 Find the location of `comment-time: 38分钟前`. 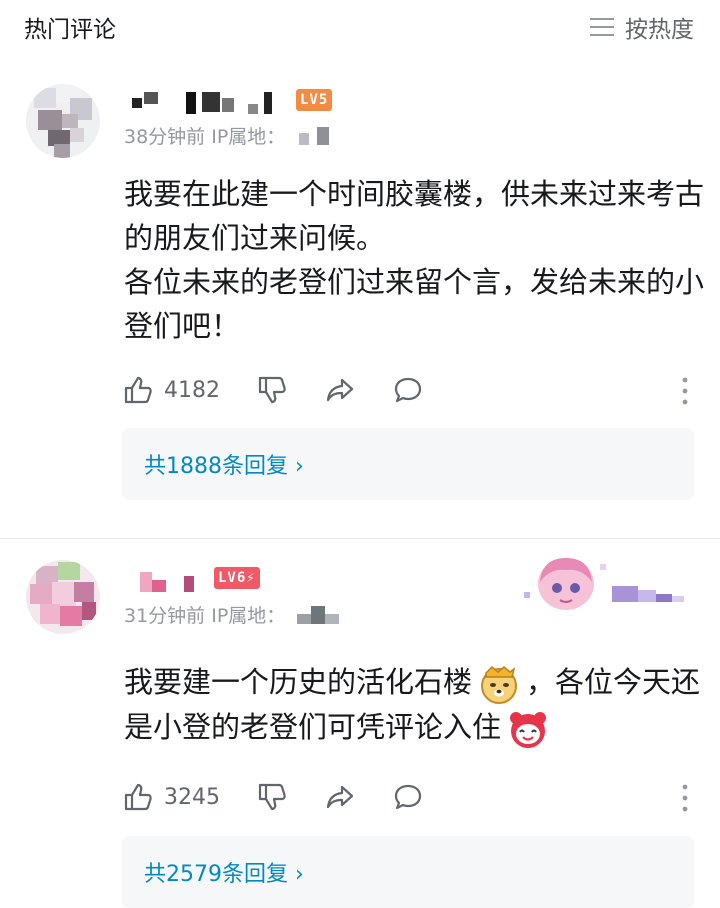

comment-time: 38分钟前 is located at coordinates (165, 137).